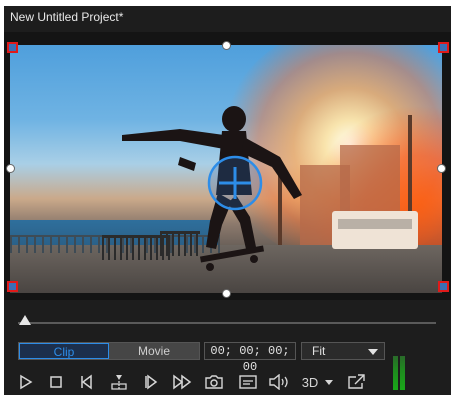 The height and width of the screenshot is (395, 451). I want to click on movie-mode-tab: Movie, so click(154, 351).